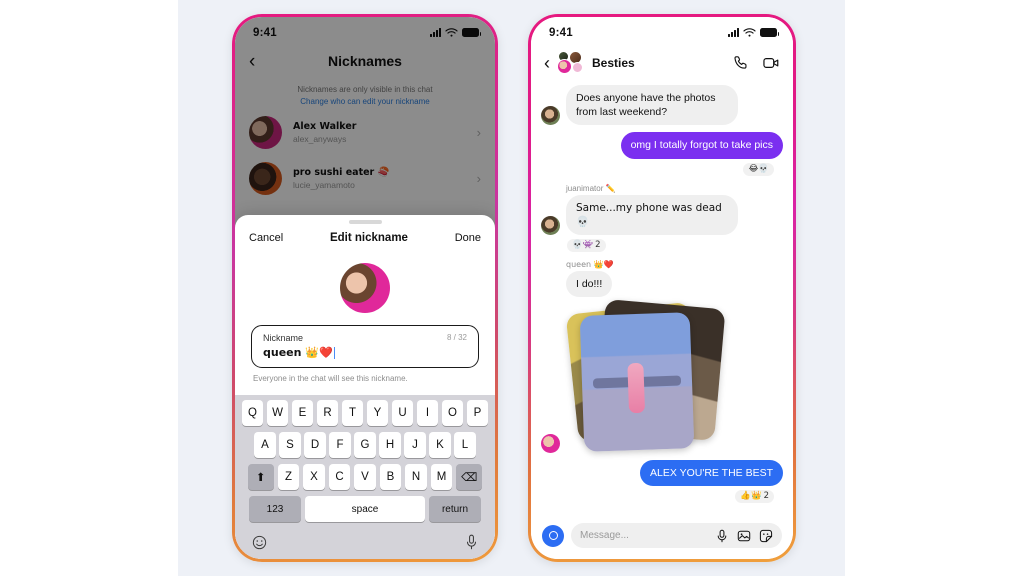 This screenshot has height=576, width=1024. Describe the element at coordinates (590, 264) in the screenshot. I see `sender-label: queen 👑❤️` at that location.